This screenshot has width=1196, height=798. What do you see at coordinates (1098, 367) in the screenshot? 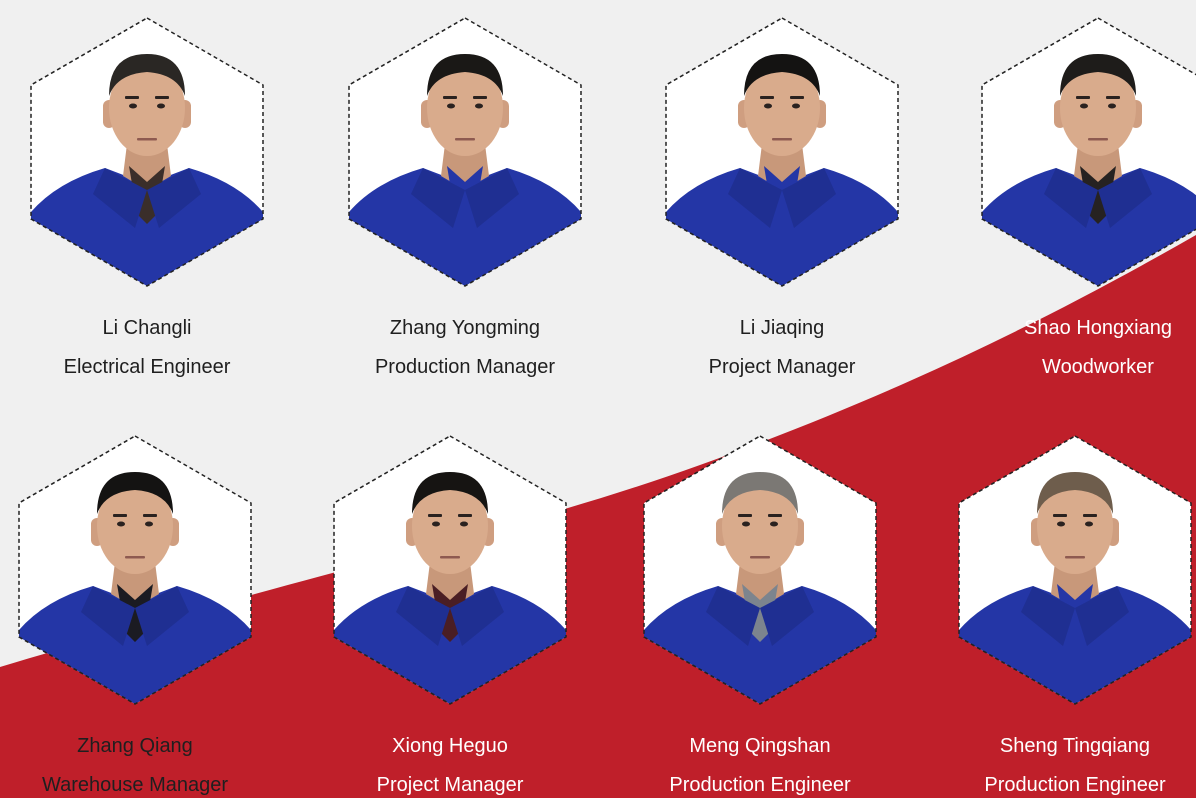
I see `member-role: Woodworker` at bounding box center [1098, 367].